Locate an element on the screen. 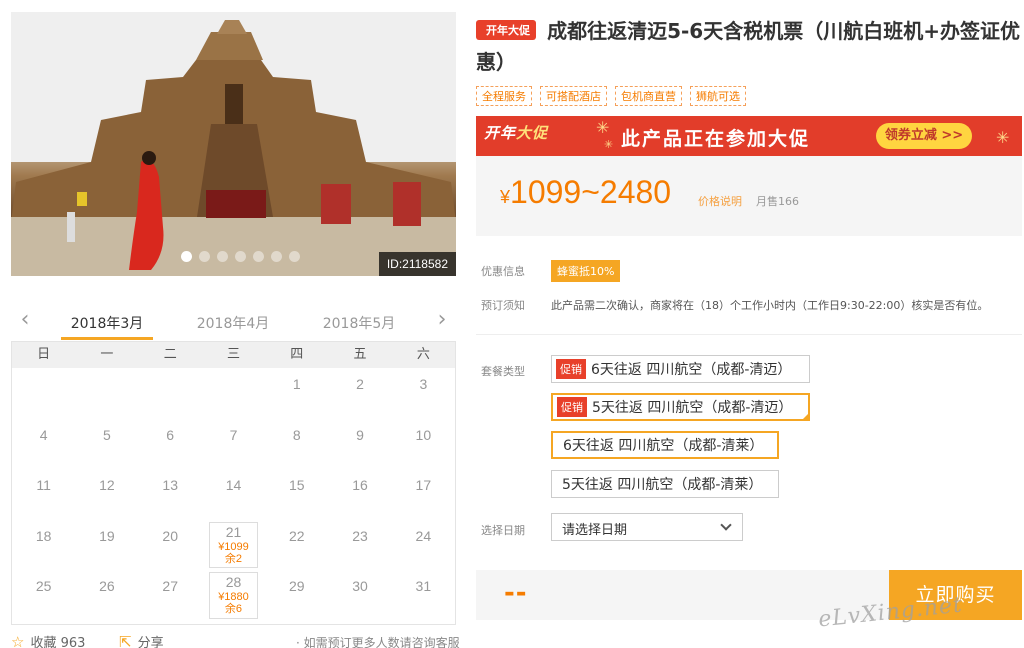  day-number: 24 is located at coordinates (423, 535).